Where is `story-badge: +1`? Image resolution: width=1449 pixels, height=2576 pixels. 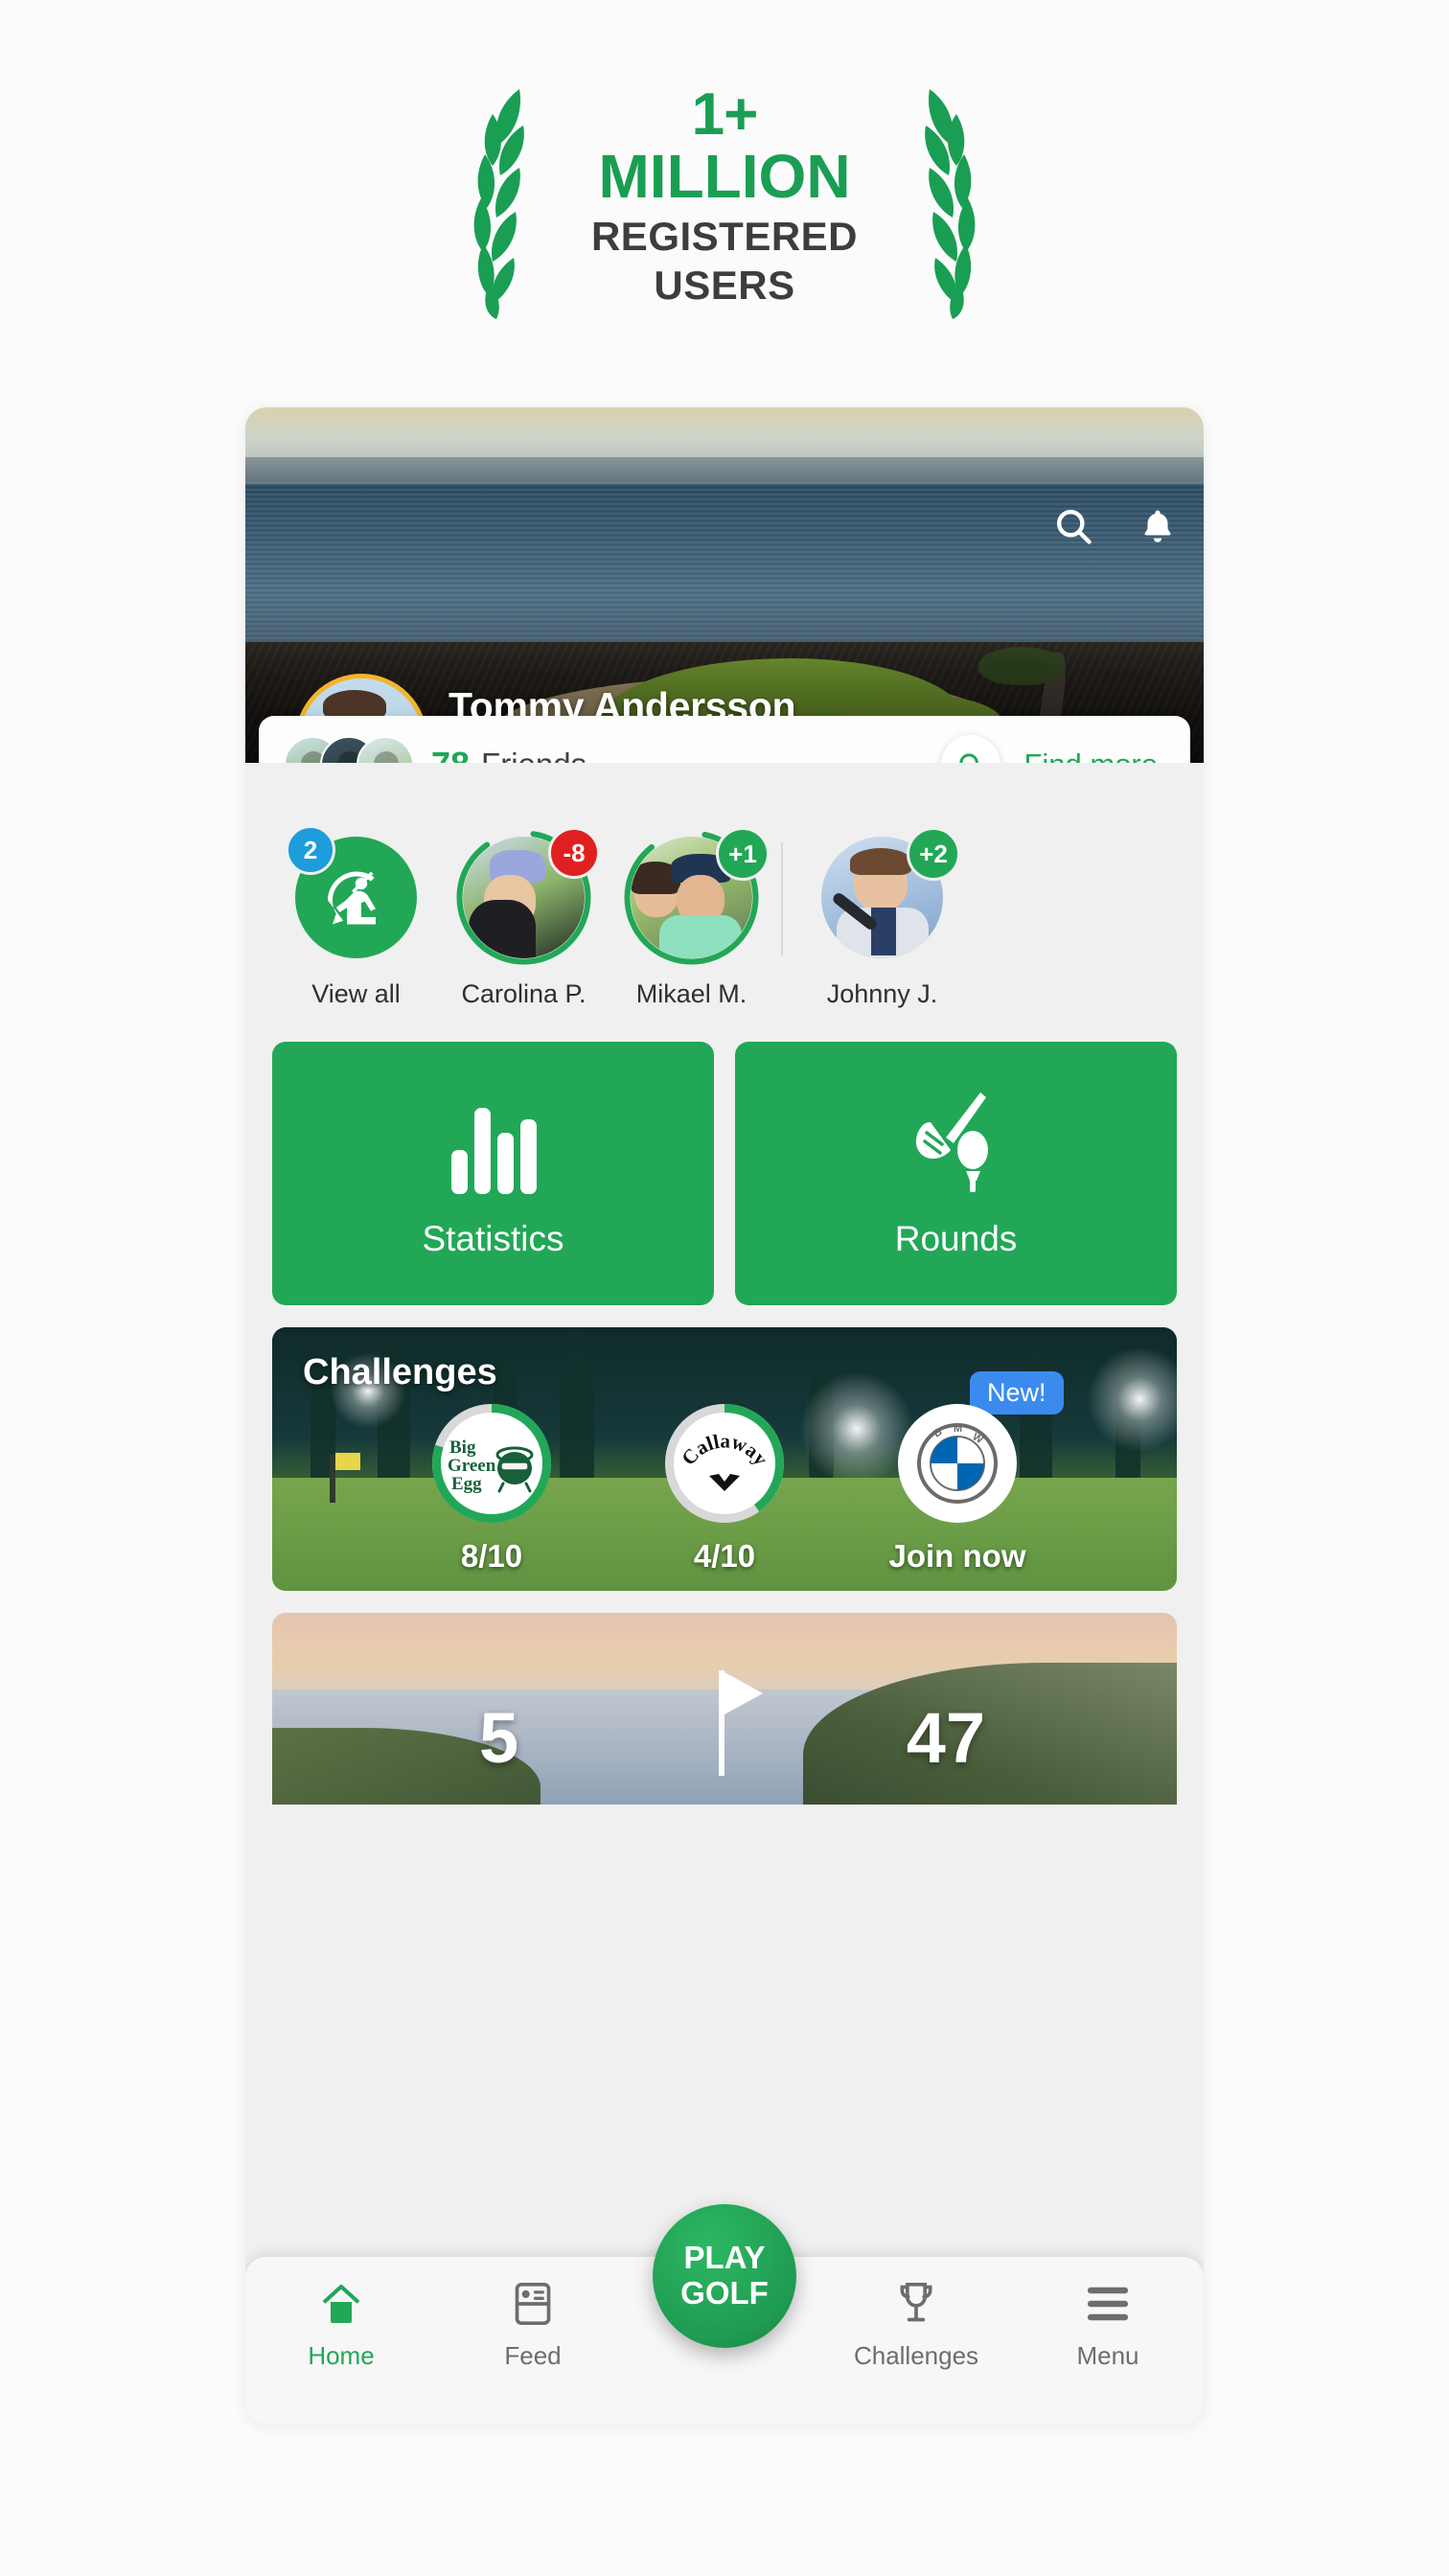
story-badge: +1 is located at coordinates (743, 854).